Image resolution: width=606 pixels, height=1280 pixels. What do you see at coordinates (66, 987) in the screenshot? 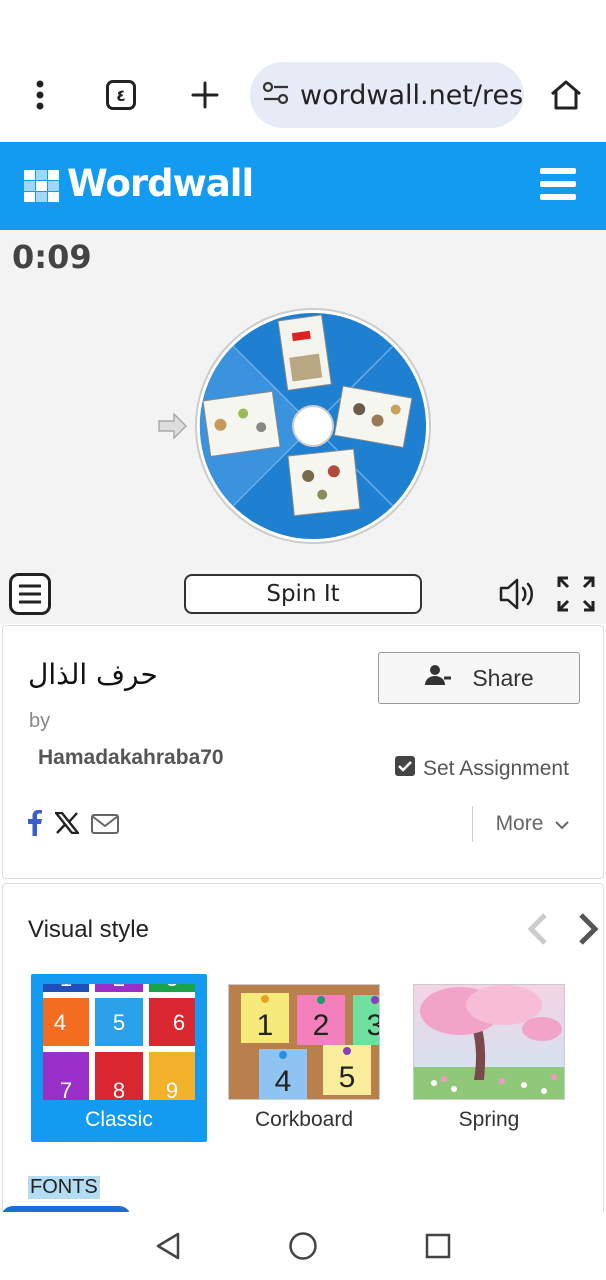
I see `classic-number: 1` at bounding box center [66, 987].